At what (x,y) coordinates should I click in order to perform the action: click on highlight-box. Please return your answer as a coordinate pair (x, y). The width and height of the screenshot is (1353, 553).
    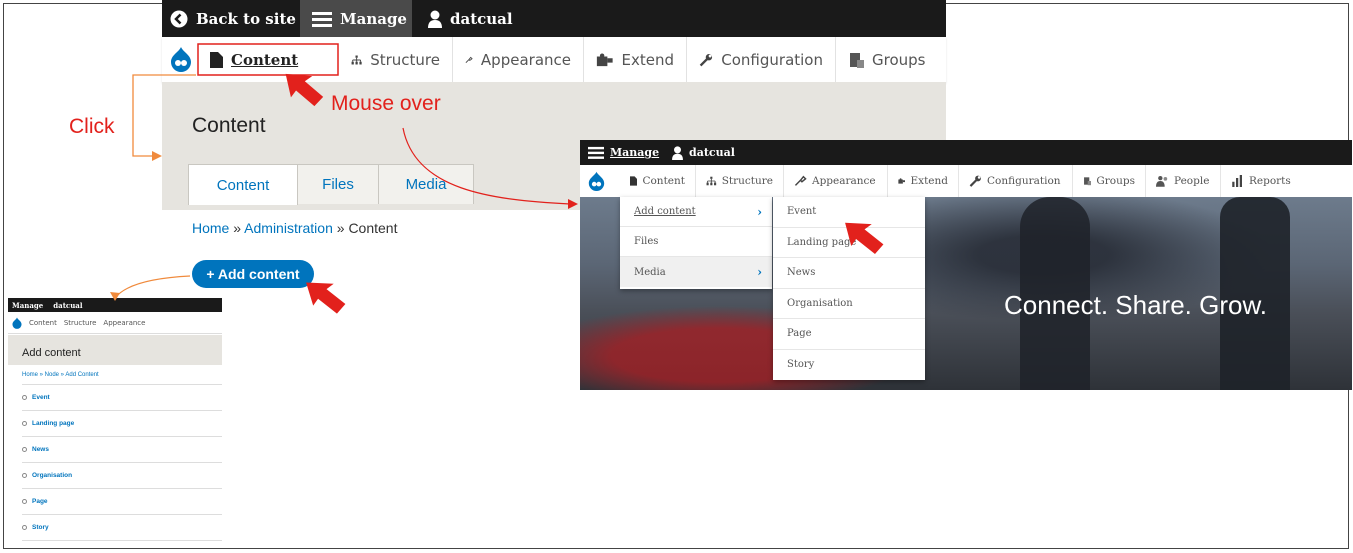
    Looking at the image, I should click on (268, 59).